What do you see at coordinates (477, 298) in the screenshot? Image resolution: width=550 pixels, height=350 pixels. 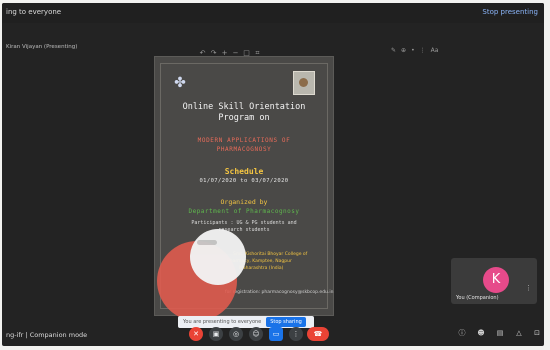 I see `participant-name: You (Companion)` at bounding box center [477, 298].